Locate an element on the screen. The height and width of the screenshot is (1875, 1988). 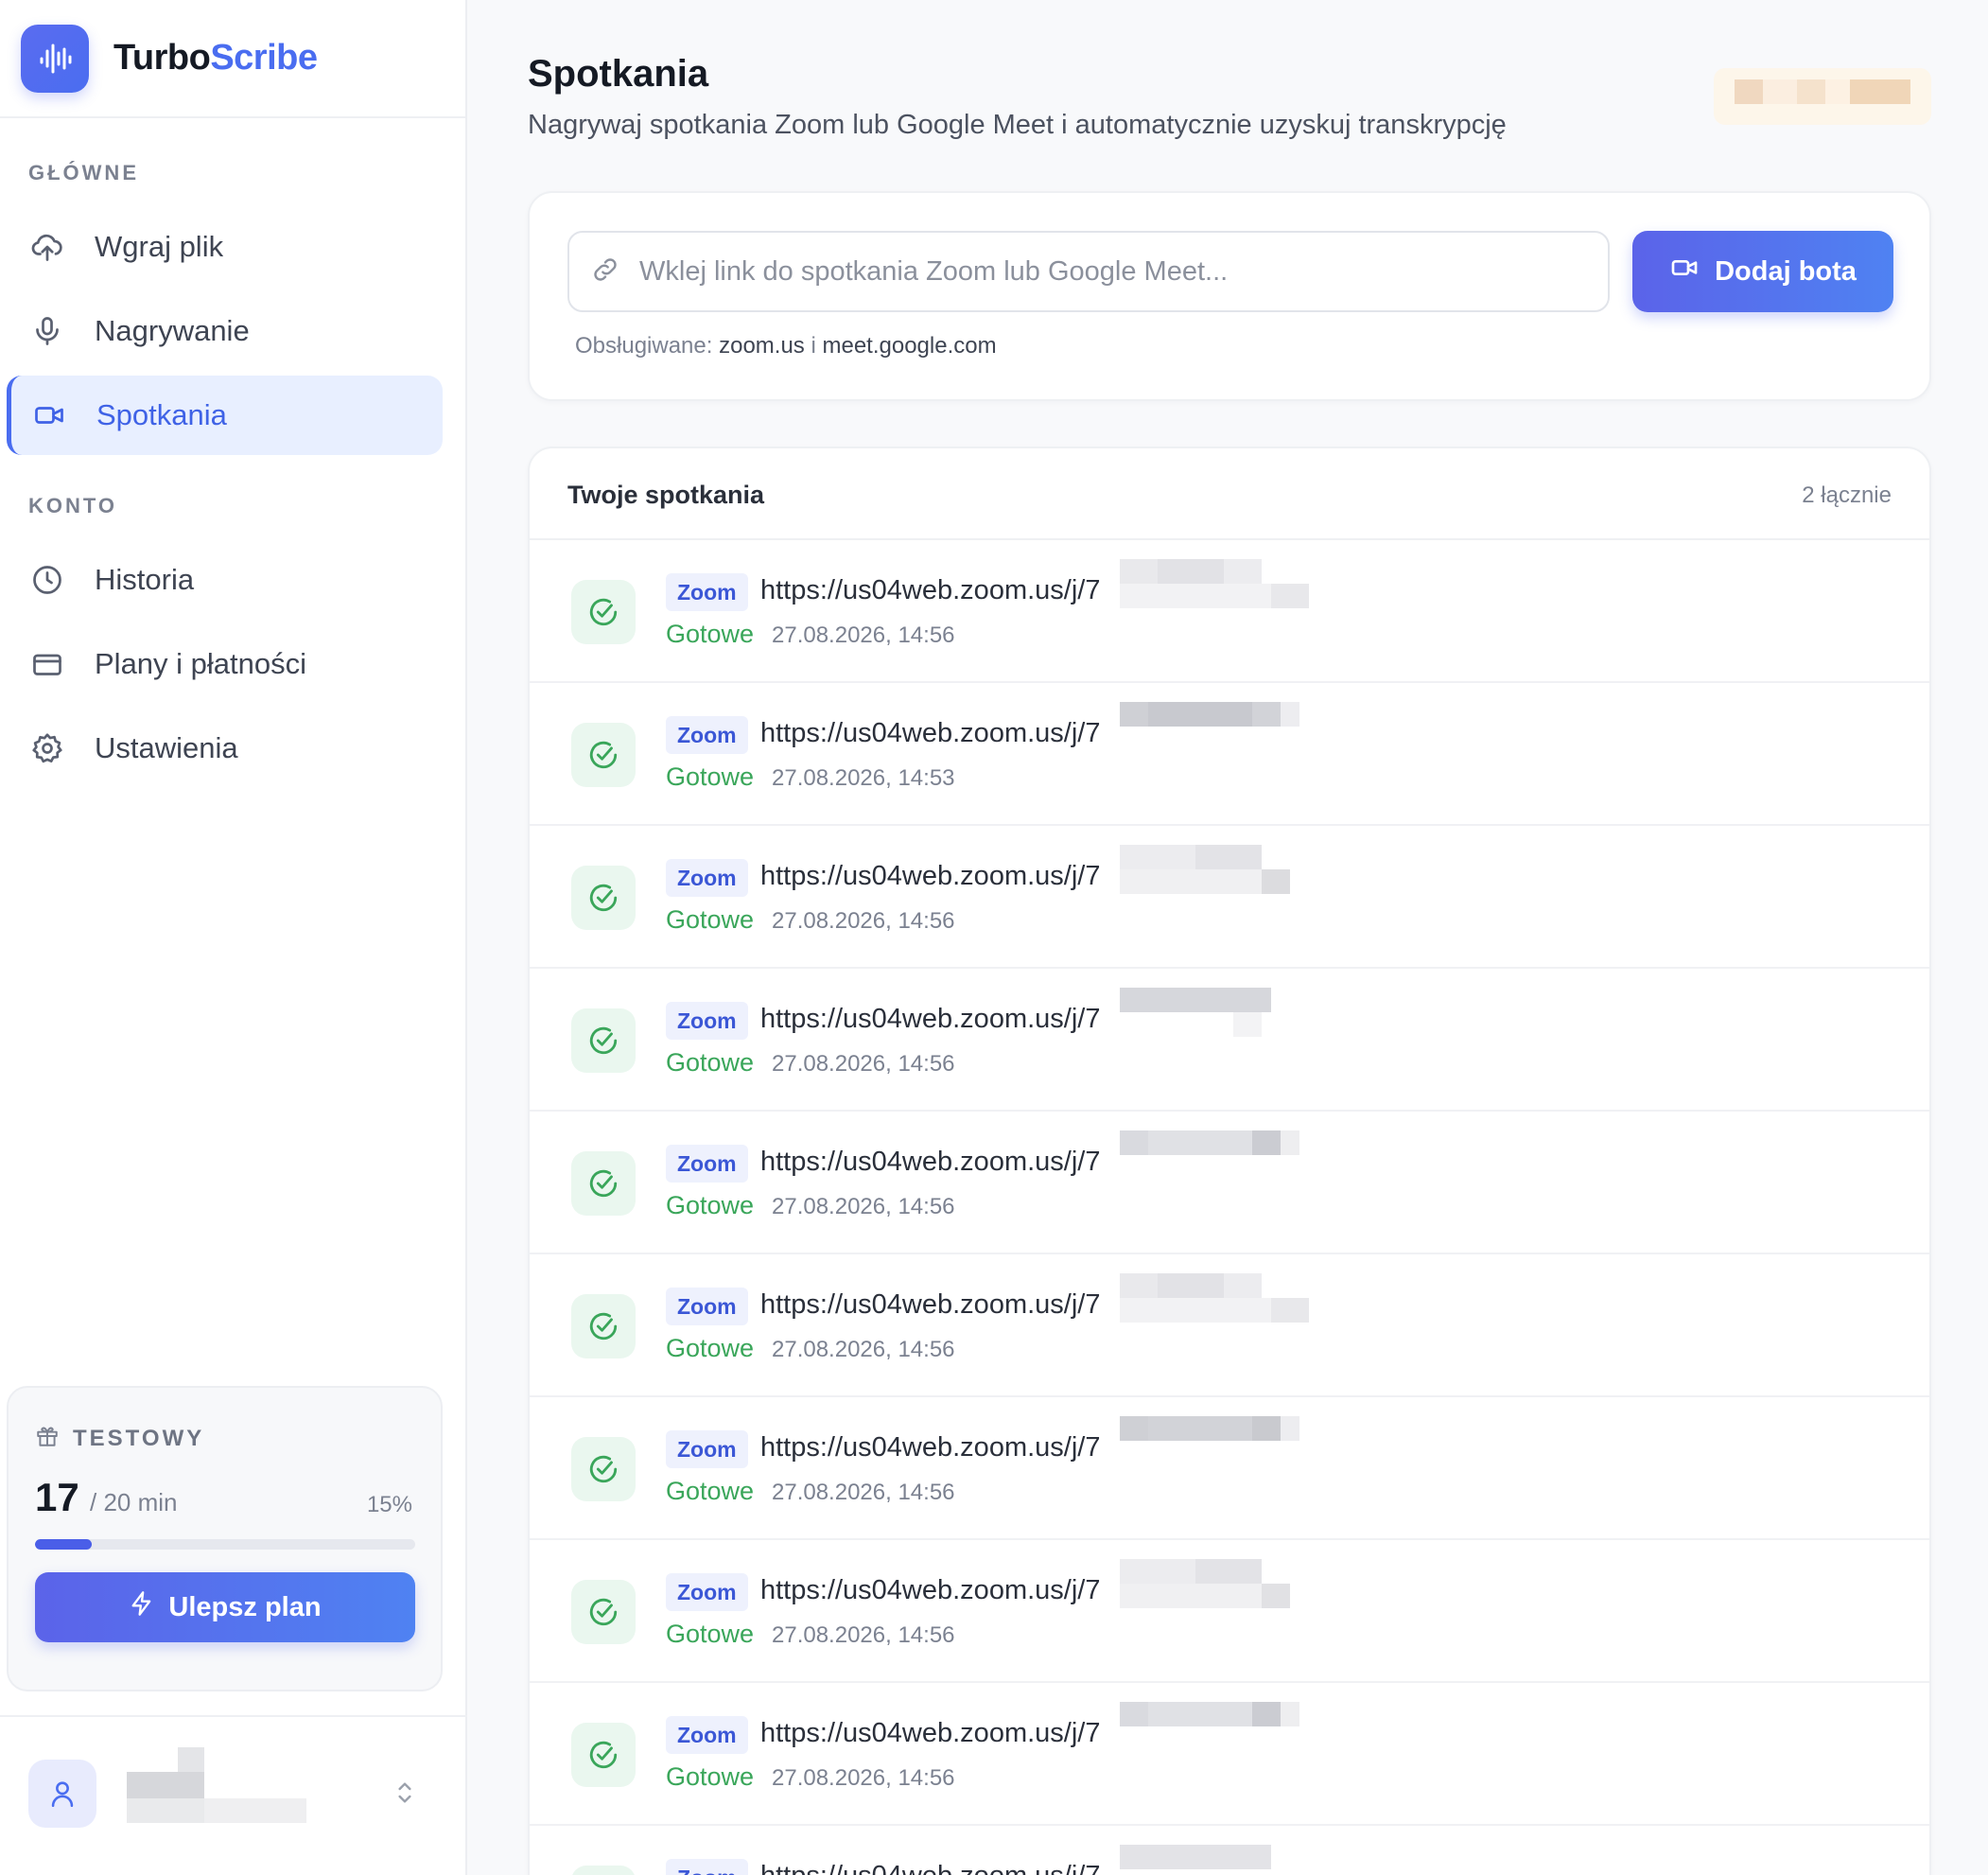
user-menu is located at coordinates (233, 1795).